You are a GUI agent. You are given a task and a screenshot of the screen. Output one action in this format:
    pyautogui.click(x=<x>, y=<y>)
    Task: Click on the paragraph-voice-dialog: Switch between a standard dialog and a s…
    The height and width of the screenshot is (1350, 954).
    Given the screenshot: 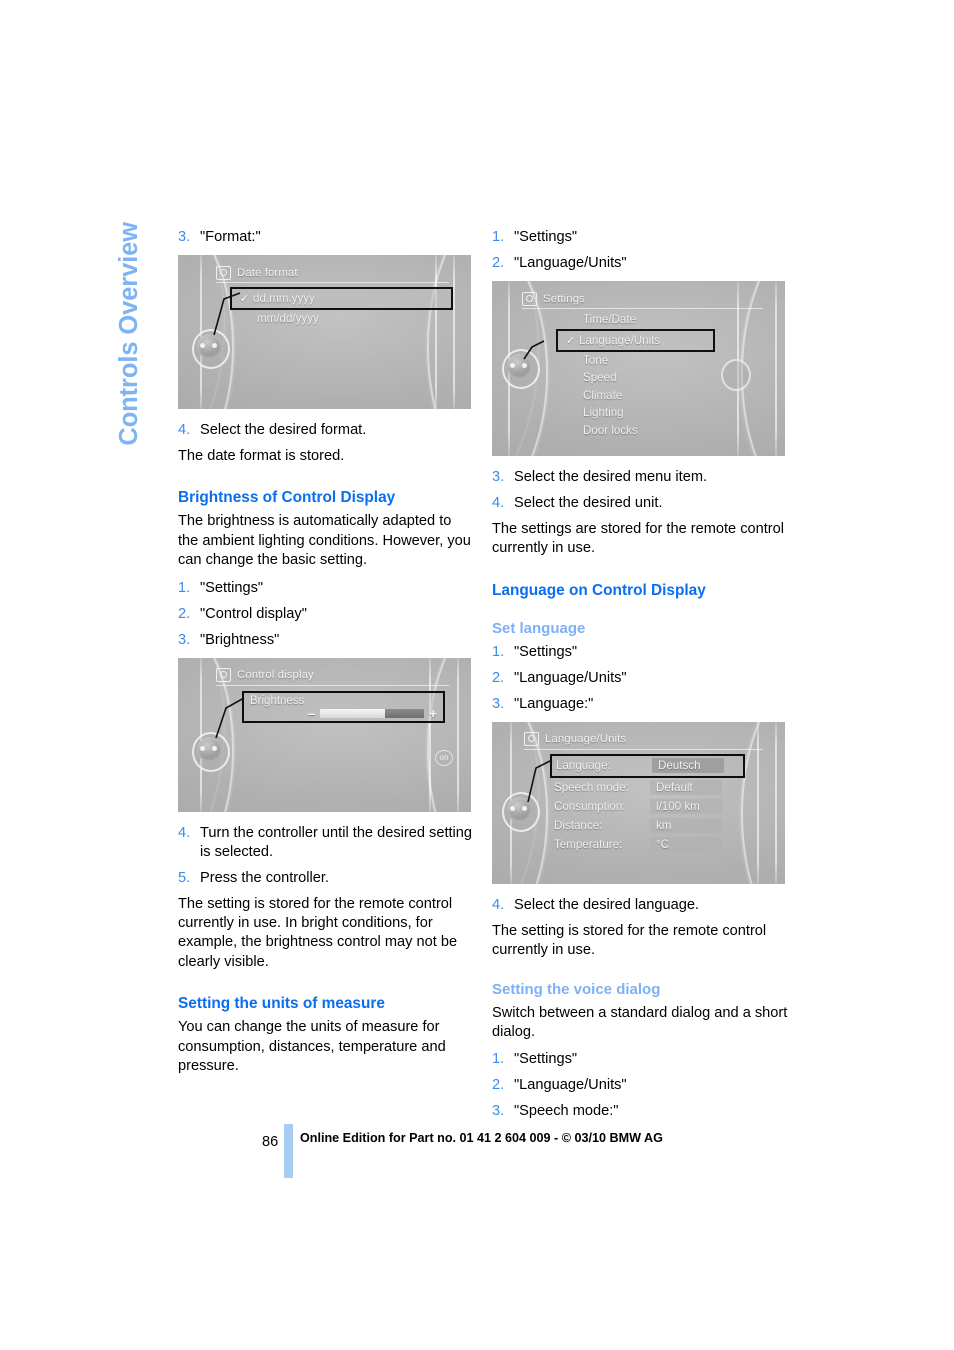 What is the action you would take?
    pyautogui.click(x=640, y=1022)
    